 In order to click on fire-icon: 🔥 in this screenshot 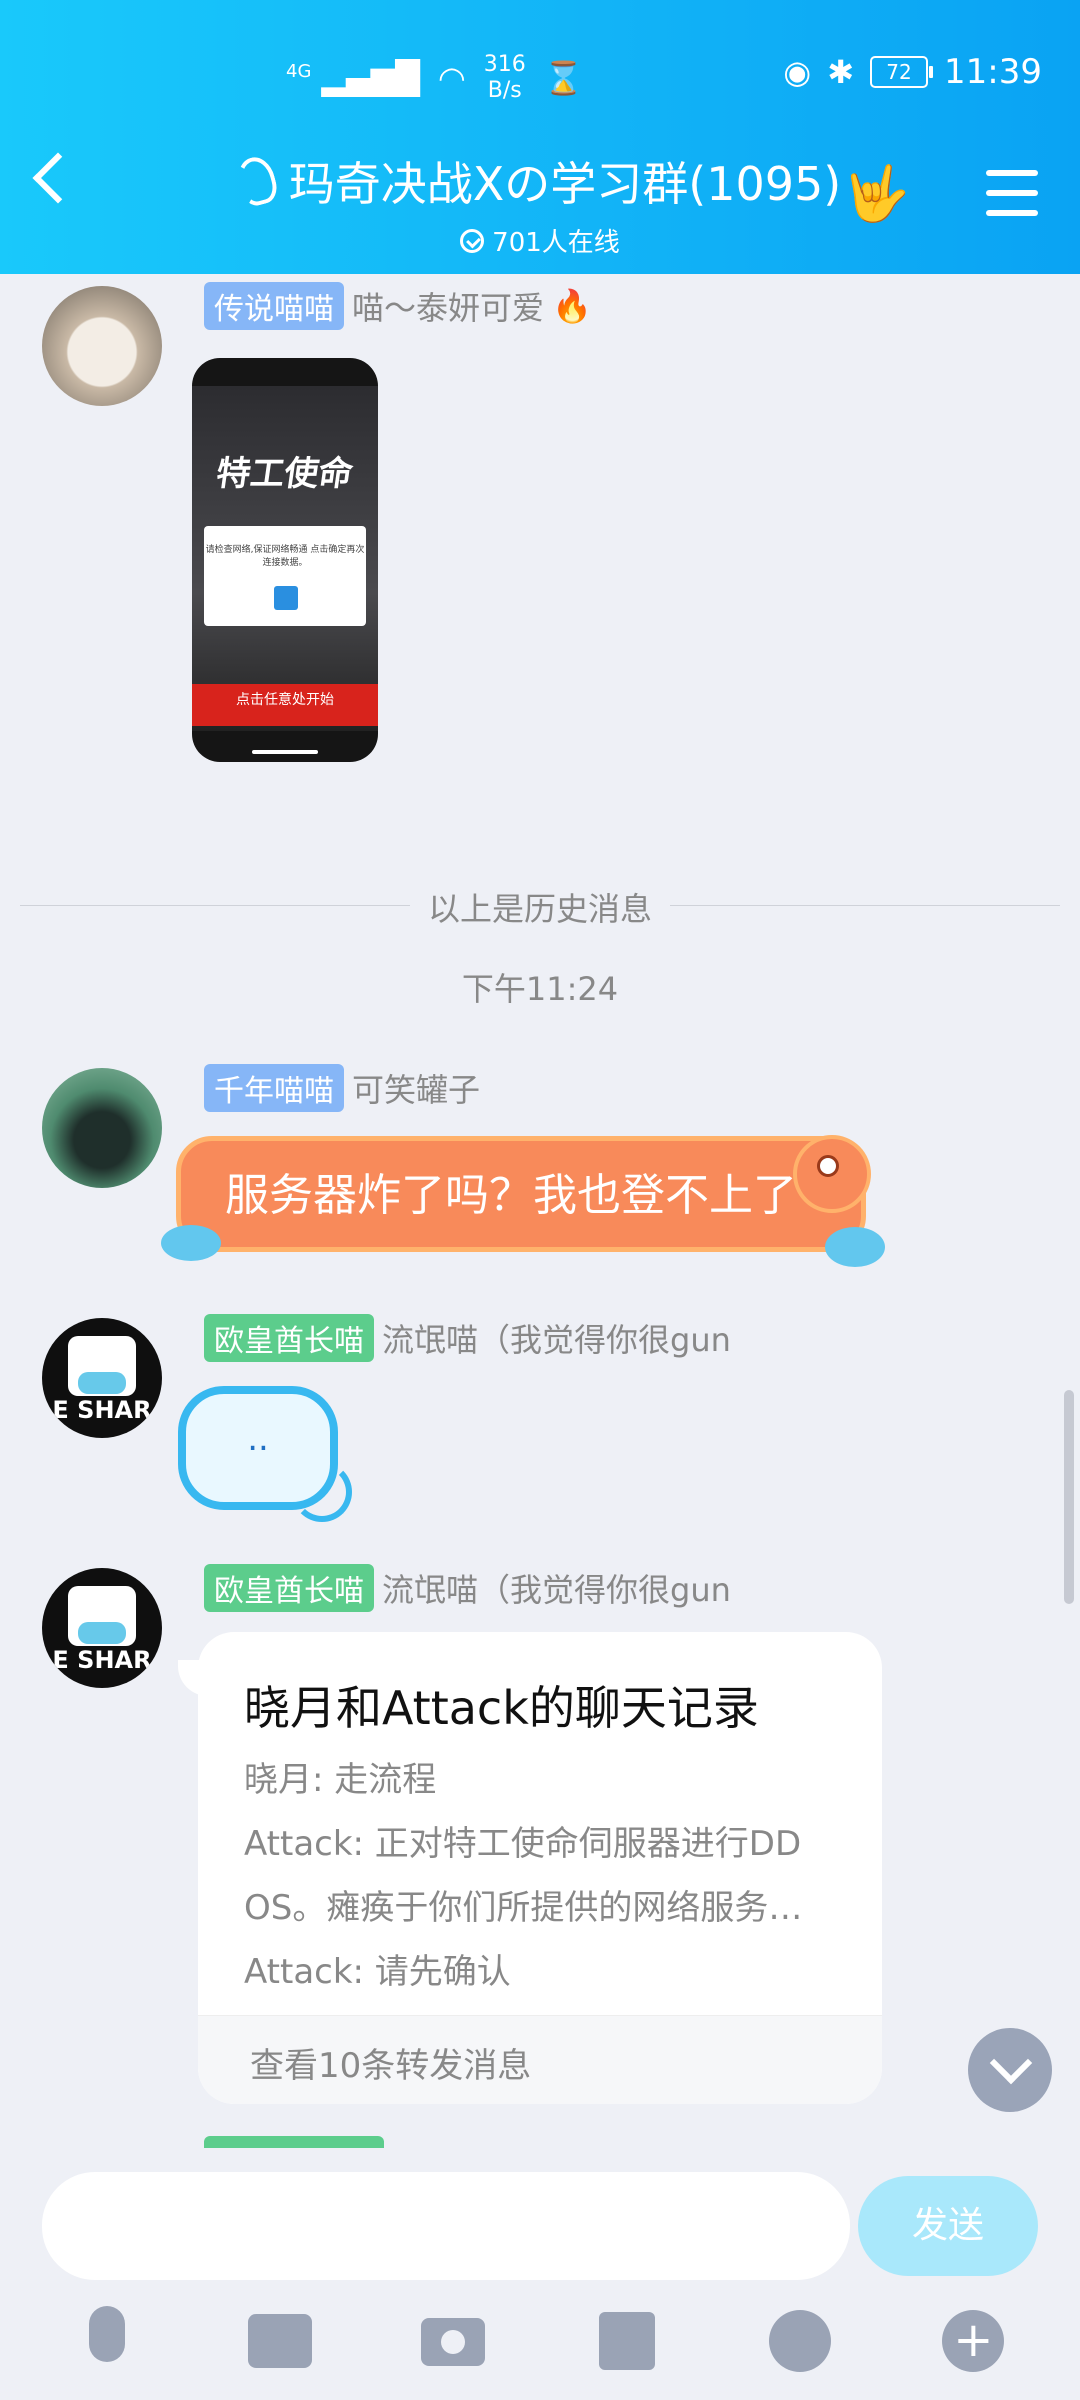, I will do `click(572, 306)`.